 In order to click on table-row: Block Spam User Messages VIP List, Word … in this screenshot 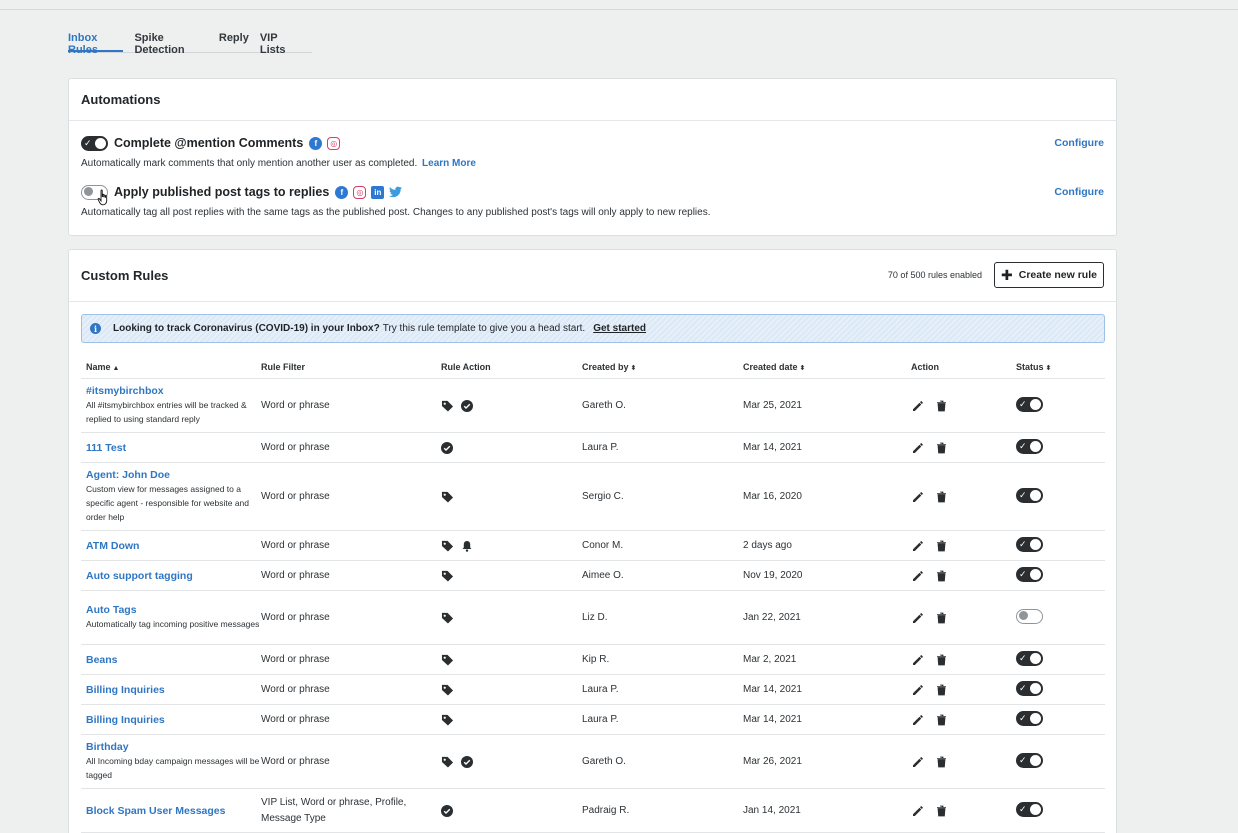, I will do `click(593, 811)`.